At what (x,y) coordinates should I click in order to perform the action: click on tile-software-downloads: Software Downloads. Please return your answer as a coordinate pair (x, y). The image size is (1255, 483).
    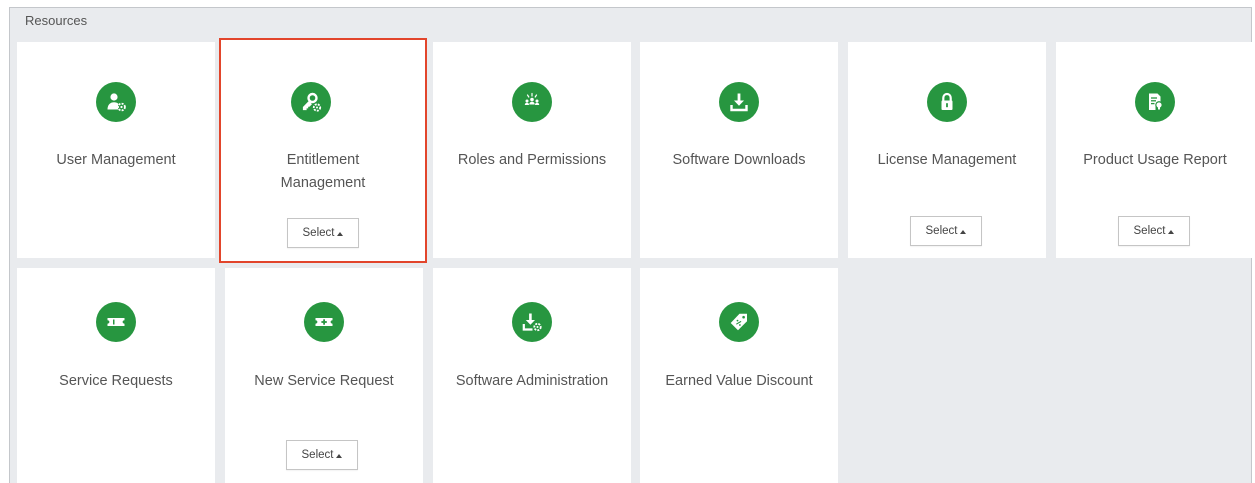
    Looking at the image, I should click on (739, 150).